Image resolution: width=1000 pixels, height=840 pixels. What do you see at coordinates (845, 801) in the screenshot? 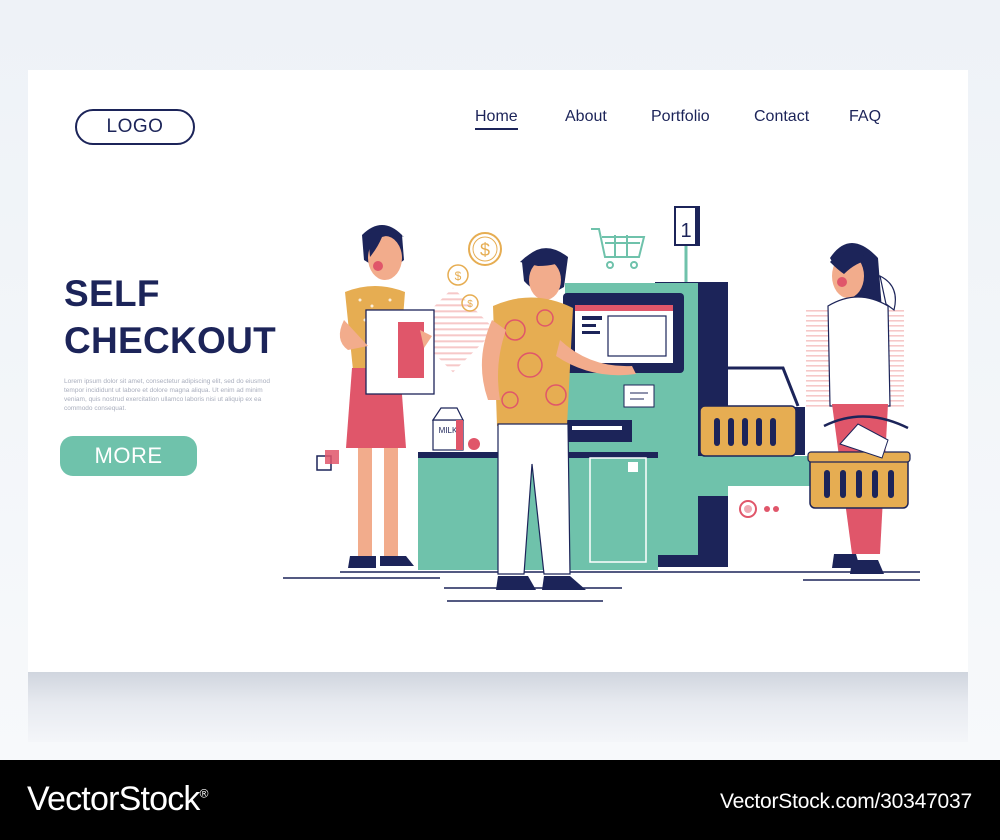
I see `watermark-image-id: VectorStock.com/30347037` at bounding box center [845, 801].